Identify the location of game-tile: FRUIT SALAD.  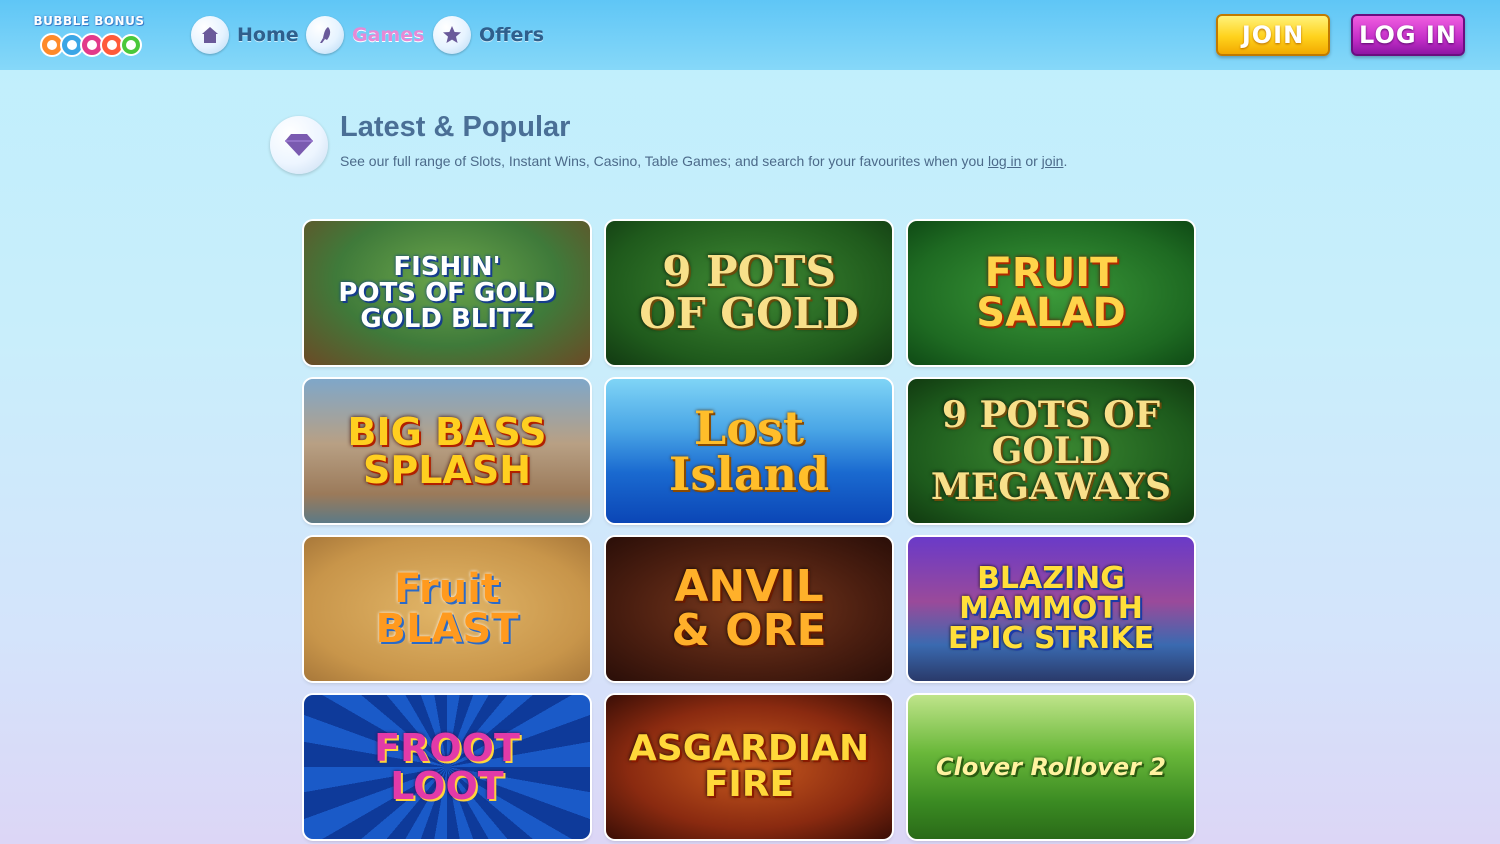
(1051, 293).